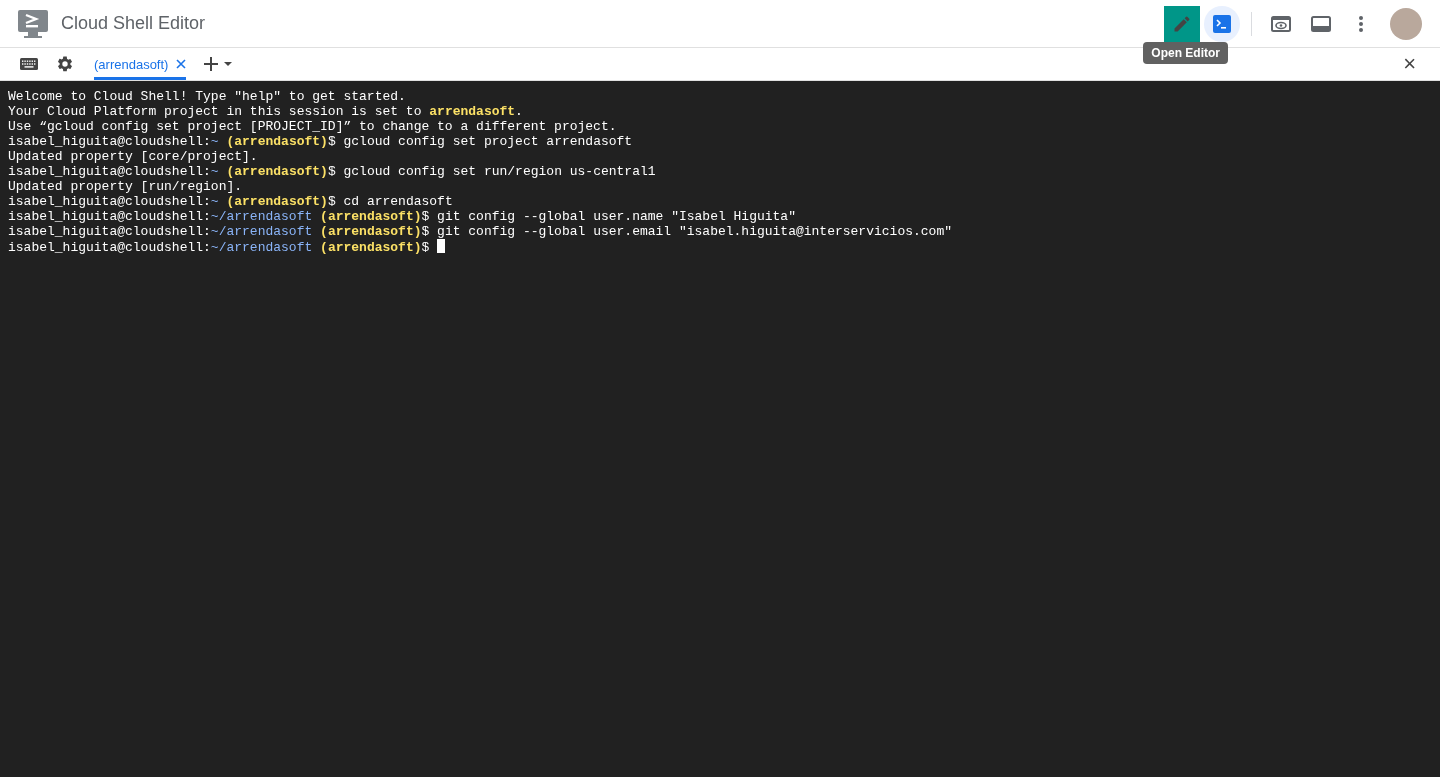 This screenshot has width=1440, height=777. I want to click on cloud-shell-logo, so click(33, 23).